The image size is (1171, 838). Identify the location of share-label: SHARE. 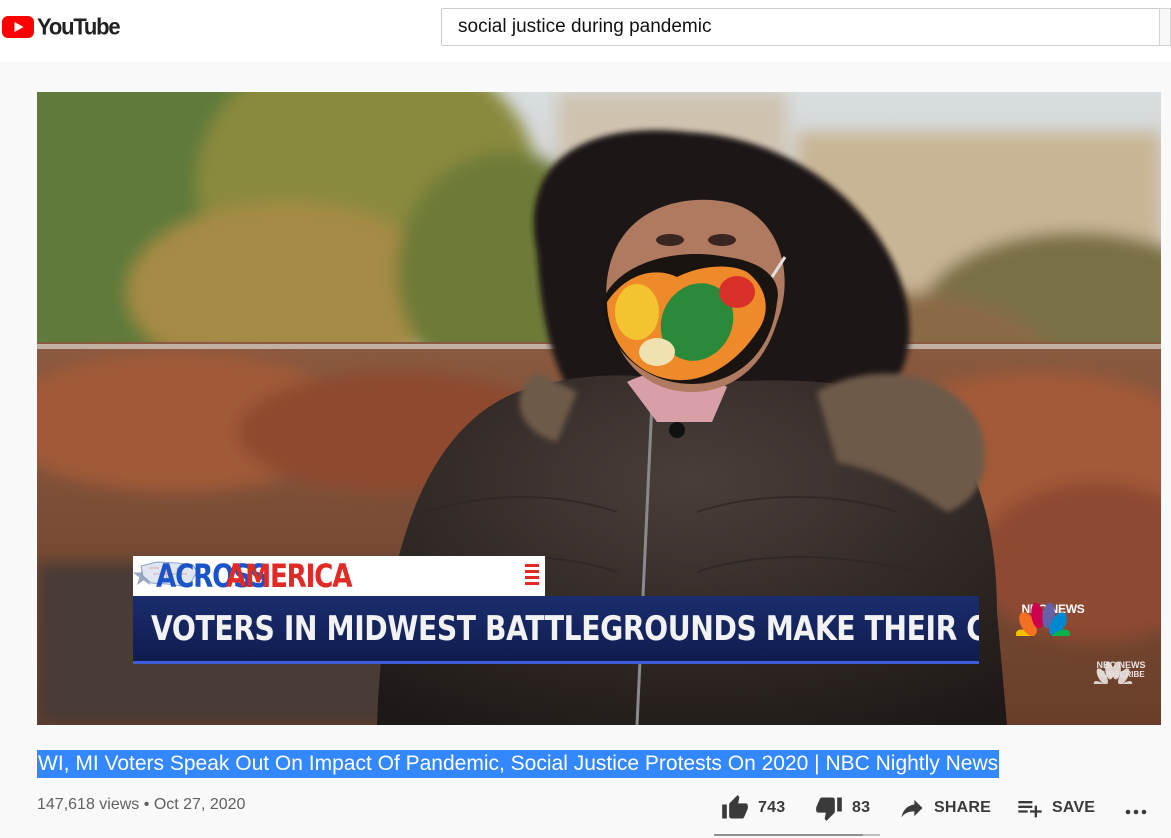
(963, 807).